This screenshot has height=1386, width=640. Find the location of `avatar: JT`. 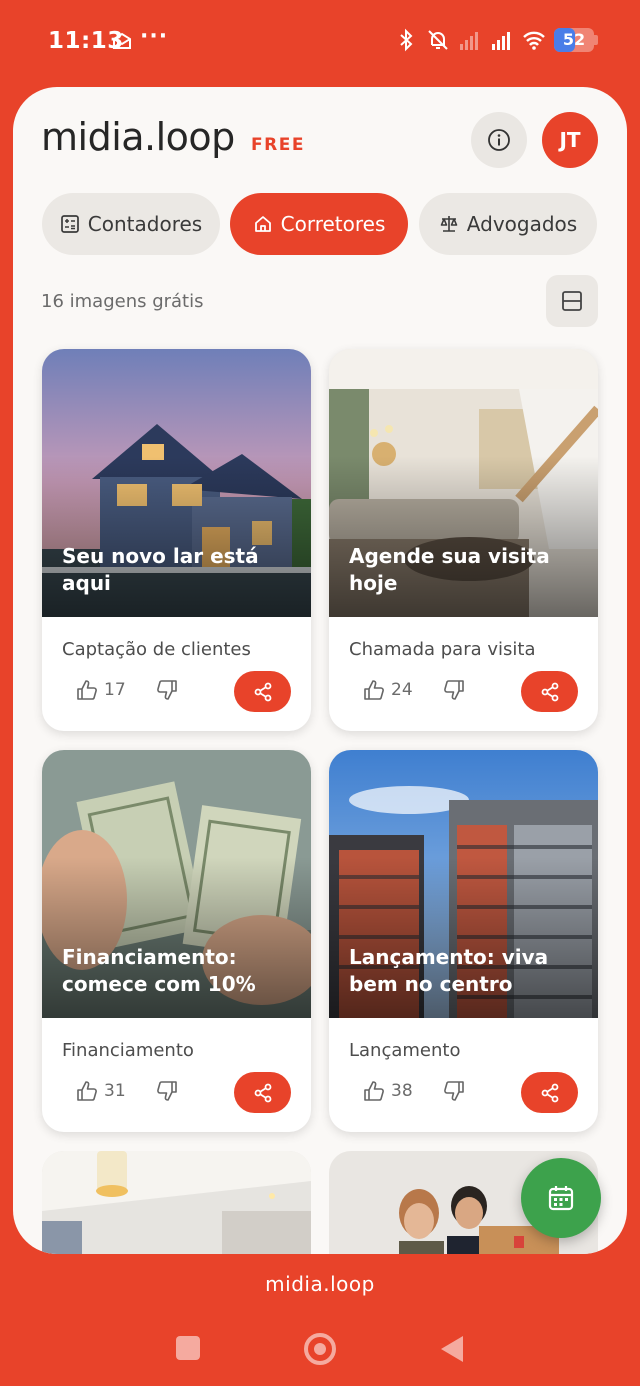

avatar: JT is located at coordinates (570, 140).